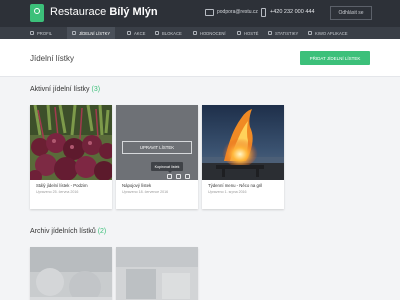  What do you see at coordinates (351, 13) in the screenshot?
I see `logout-button: Odhlásit se` at bounding box center [351, 13].